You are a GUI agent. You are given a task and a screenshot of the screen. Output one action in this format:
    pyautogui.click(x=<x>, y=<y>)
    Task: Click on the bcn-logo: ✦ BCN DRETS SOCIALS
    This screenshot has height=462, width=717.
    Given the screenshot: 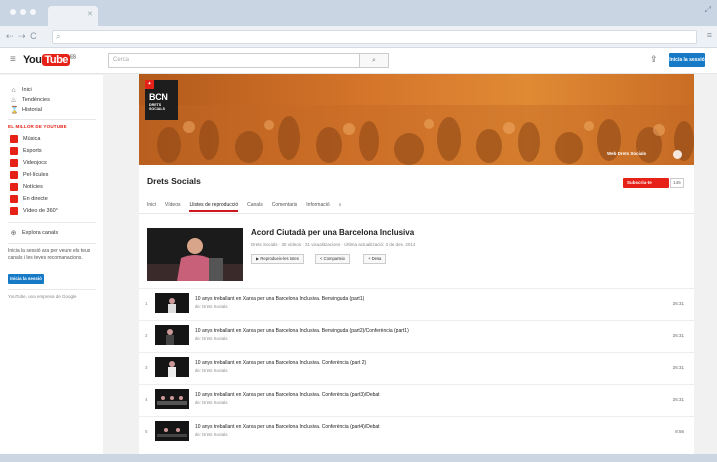 What is the action you would take?
    pyautogui.click(x=161, y=100)
    